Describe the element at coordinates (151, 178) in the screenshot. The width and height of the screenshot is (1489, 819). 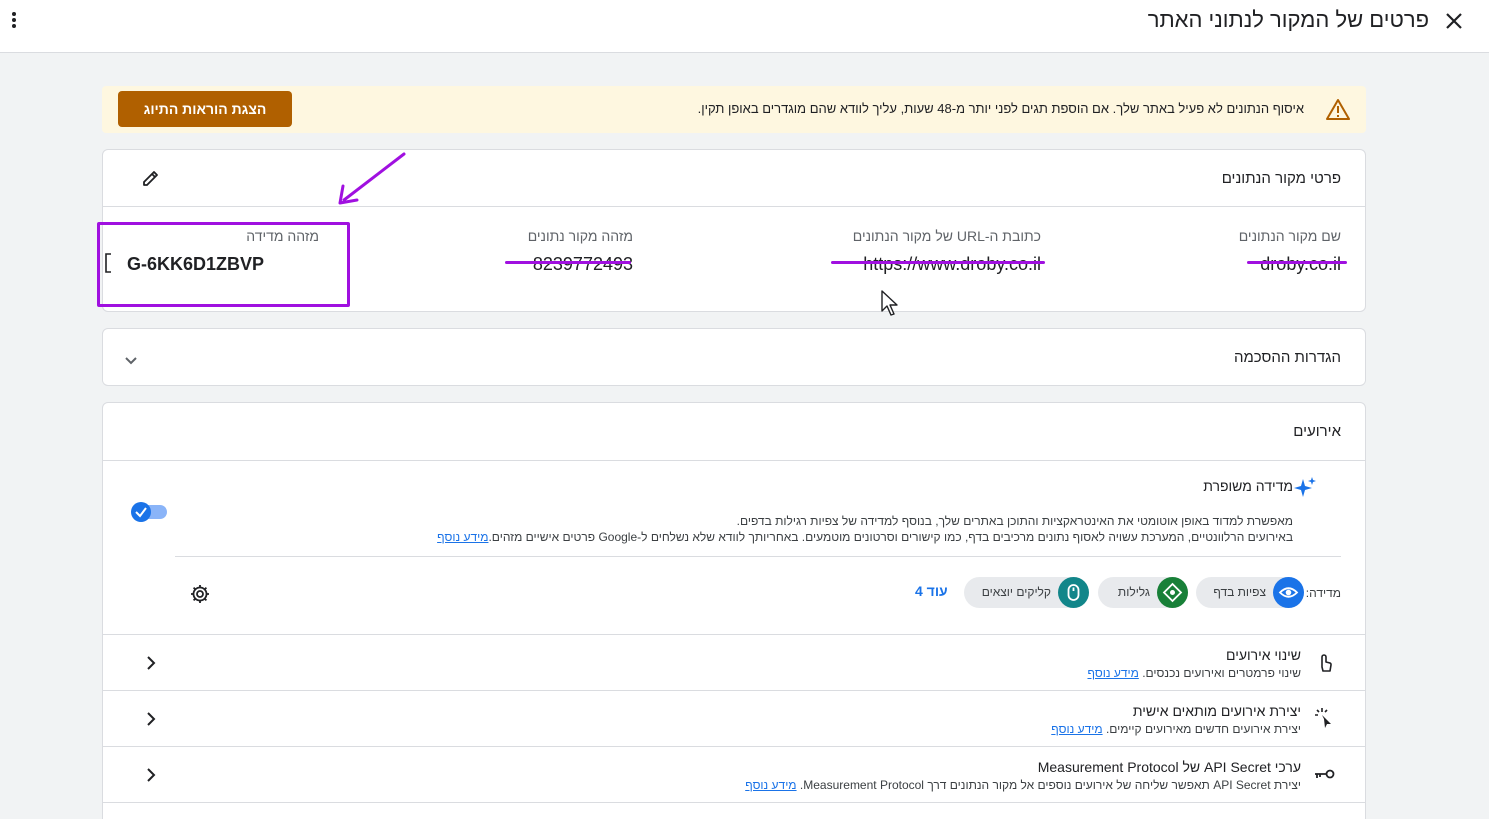
I see `edit-icon` at that location.